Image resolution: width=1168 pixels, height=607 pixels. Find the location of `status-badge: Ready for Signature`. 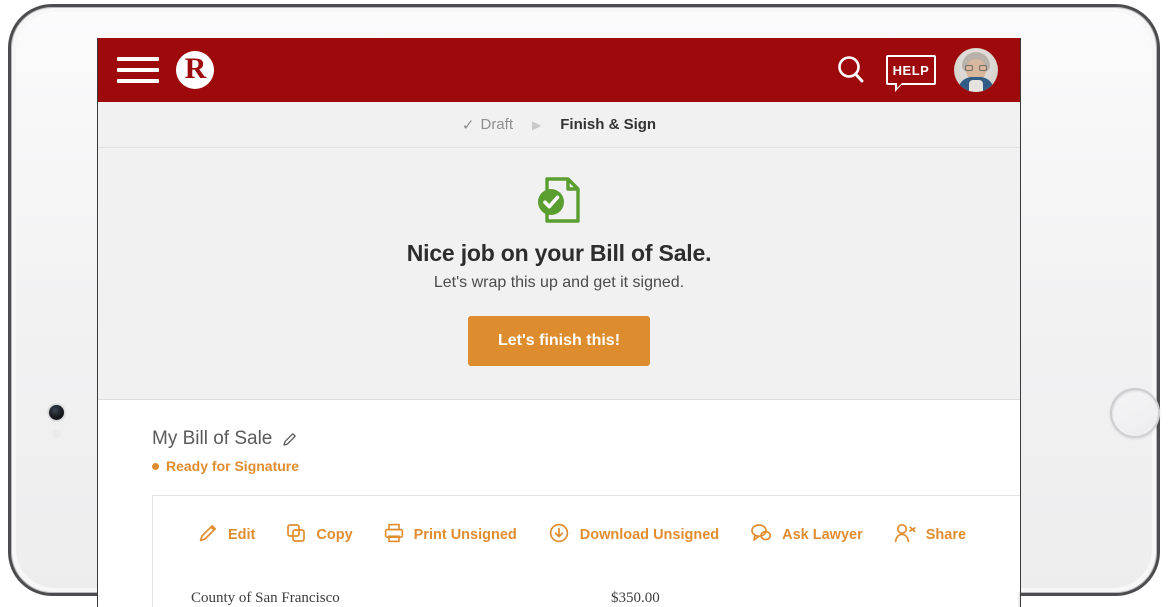

status-badge: Ready for Signature is located at coordinates (586, 466).